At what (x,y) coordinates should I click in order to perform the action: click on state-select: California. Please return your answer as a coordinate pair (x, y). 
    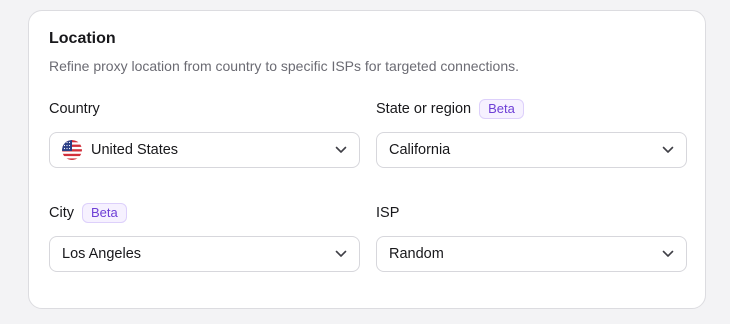
    Looking at the image, I should click on (531, 150).